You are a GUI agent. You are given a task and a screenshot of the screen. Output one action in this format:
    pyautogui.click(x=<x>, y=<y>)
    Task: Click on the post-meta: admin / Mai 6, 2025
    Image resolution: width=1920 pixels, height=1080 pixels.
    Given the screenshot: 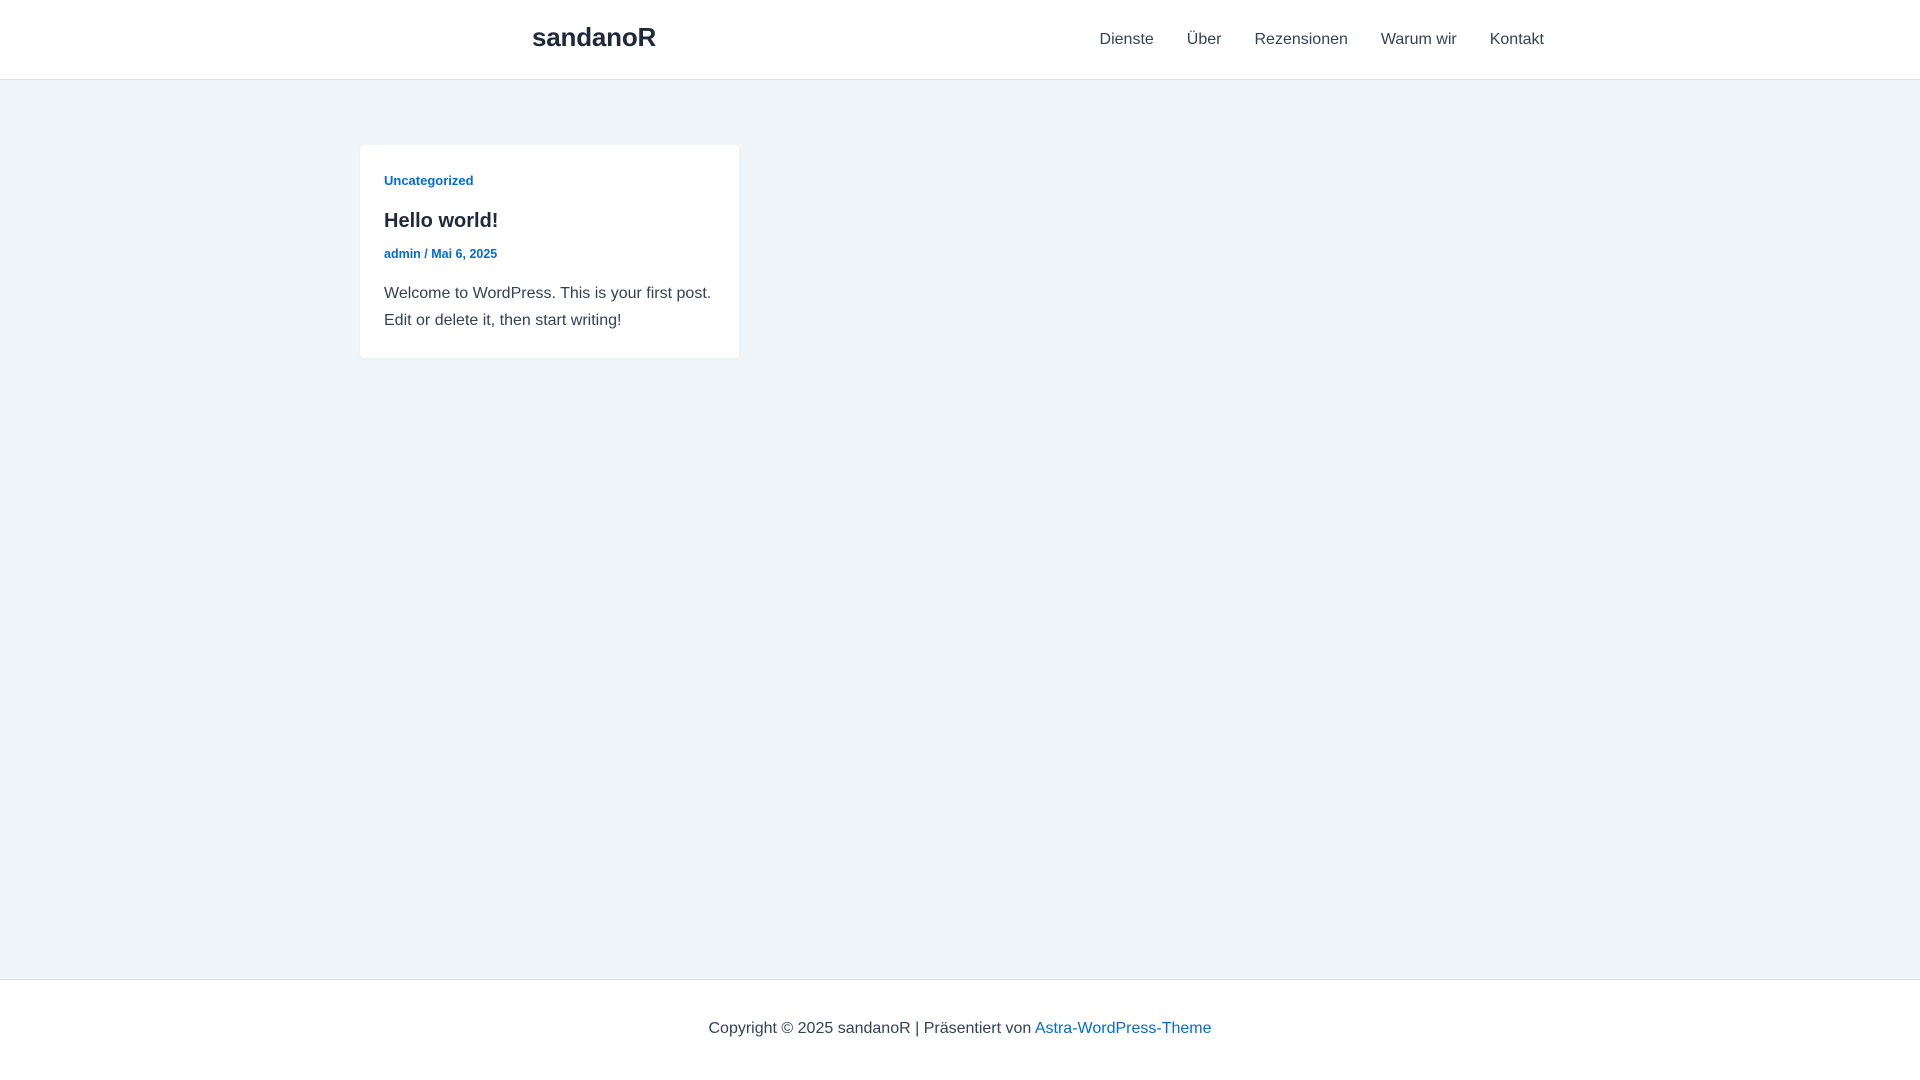 What is the action you would take?
    pyautogui.click(x=440, y=254)
    